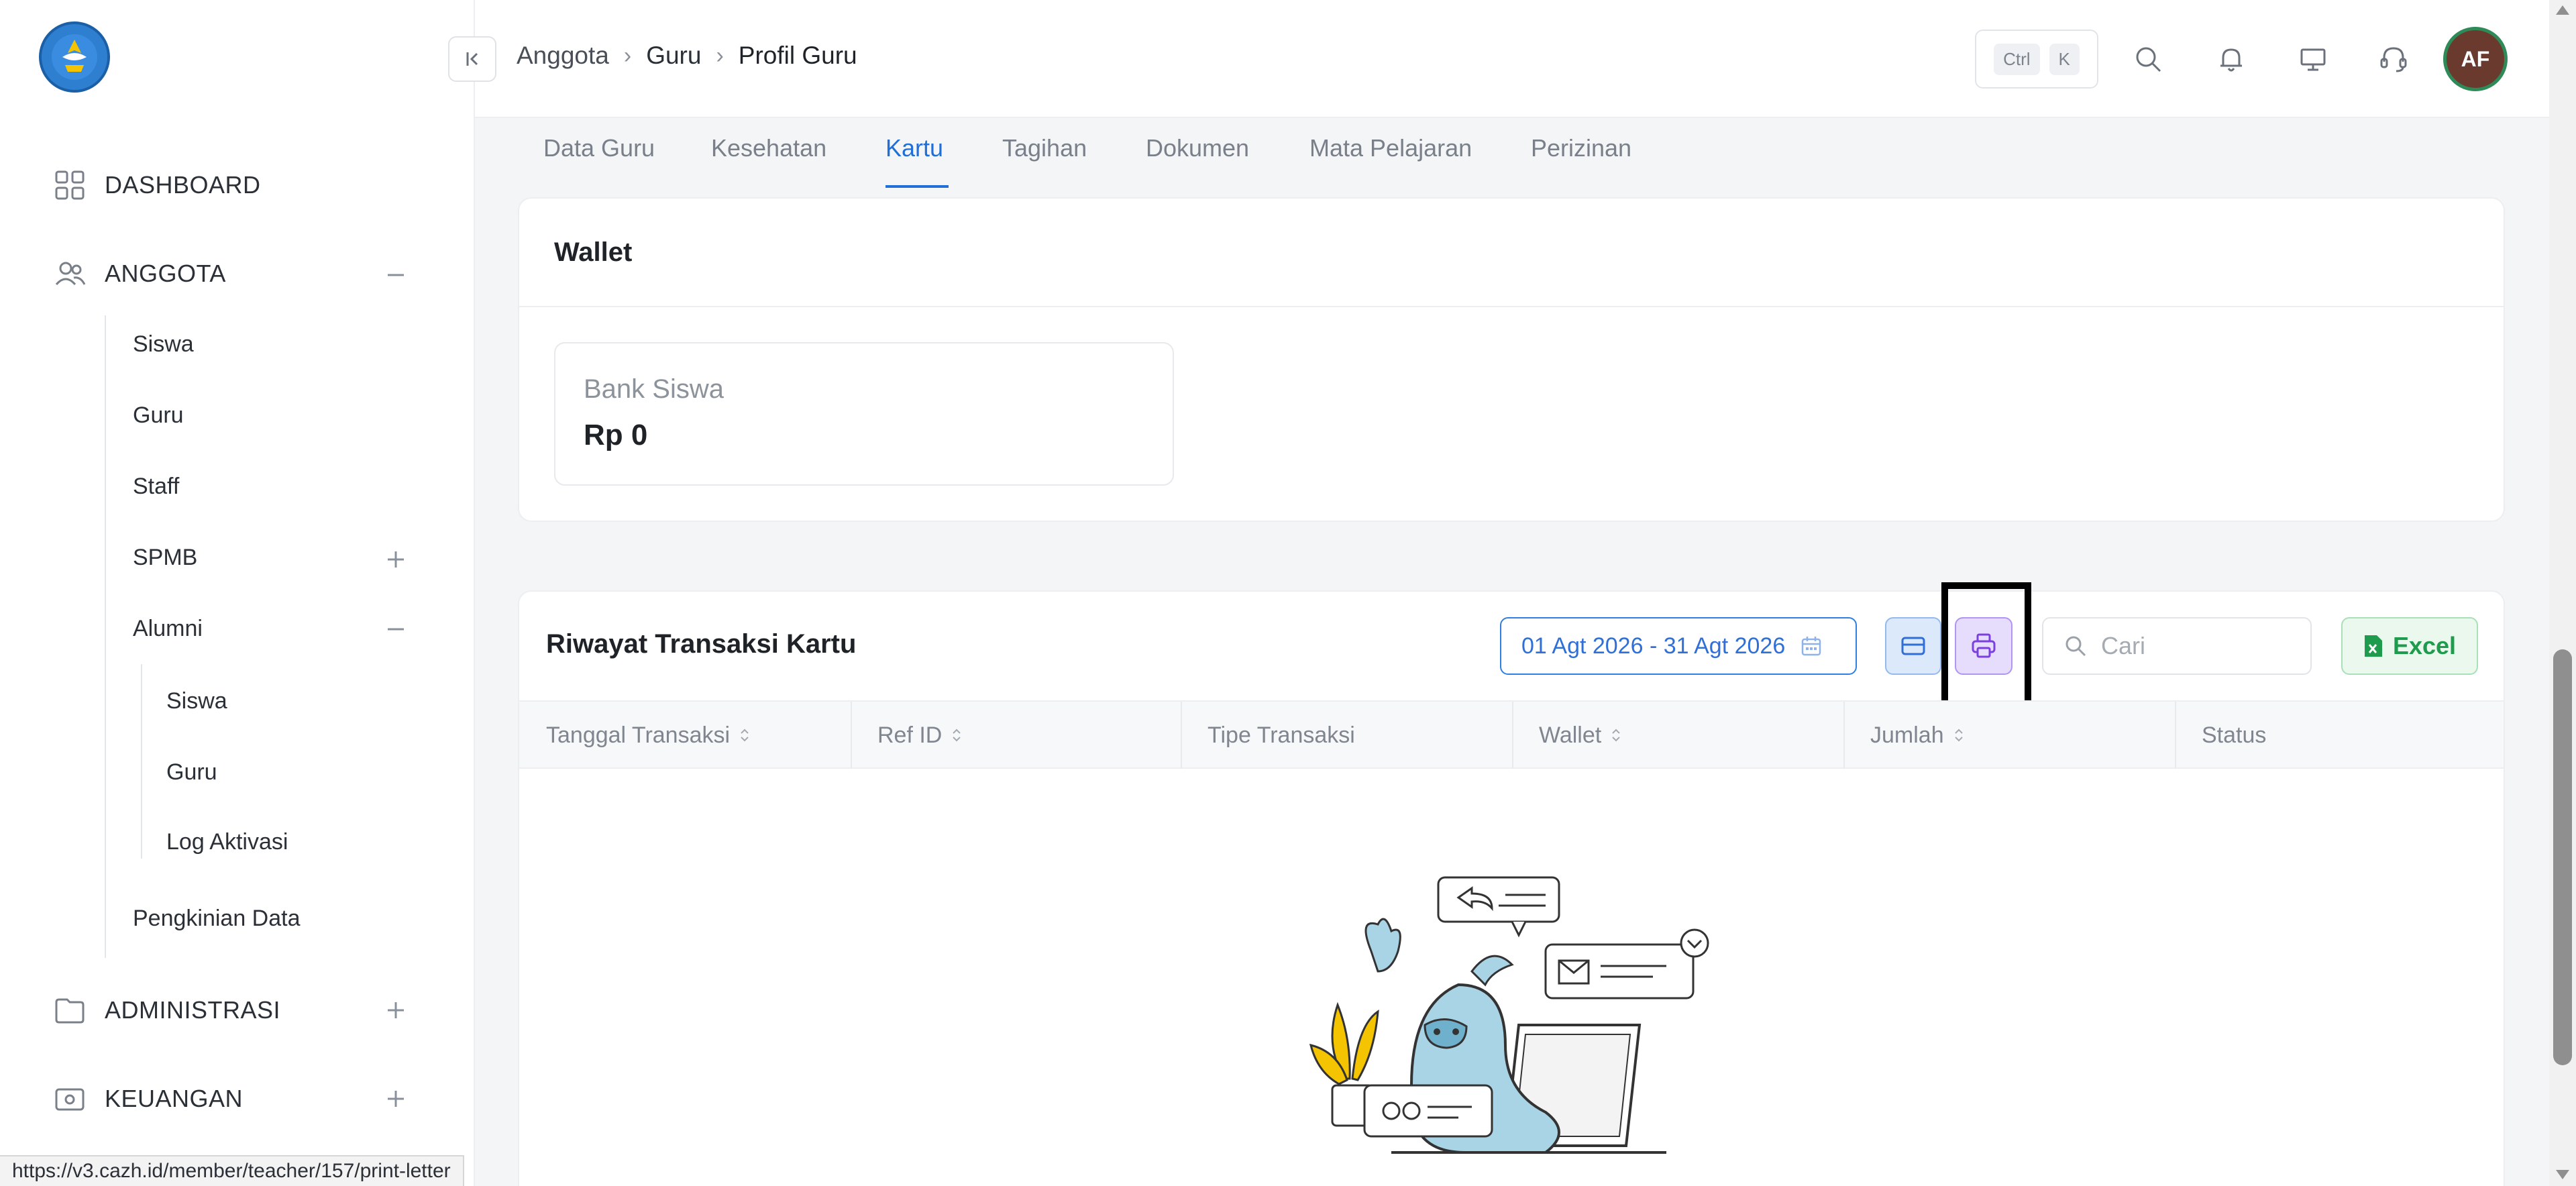  I want to click on menu-keuangan: KEUANGAN, so click(148, 1099).